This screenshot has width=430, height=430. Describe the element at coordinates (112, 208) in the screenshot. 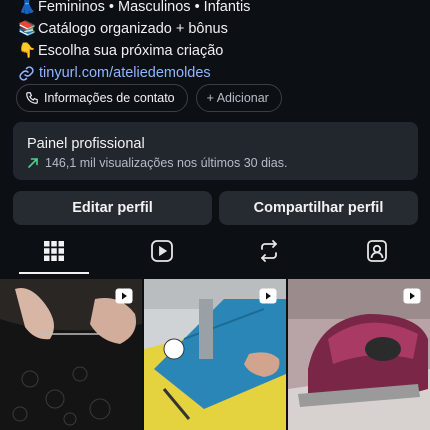

I see `edit-profile-button: Editar perfil` at that location.